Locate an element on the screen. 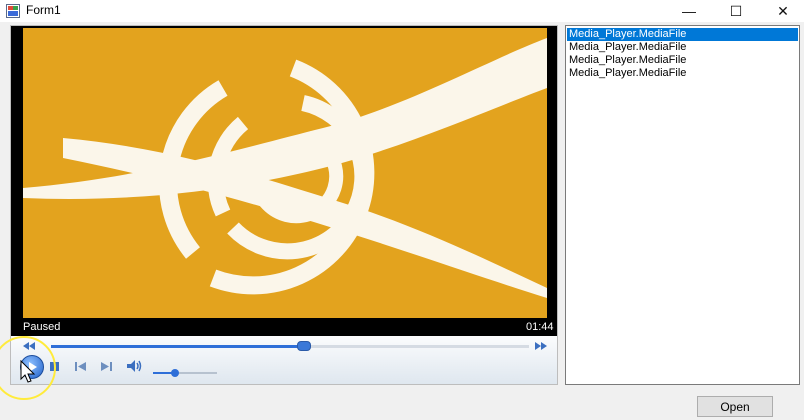  next-icon is located at coordinates (106, 366).